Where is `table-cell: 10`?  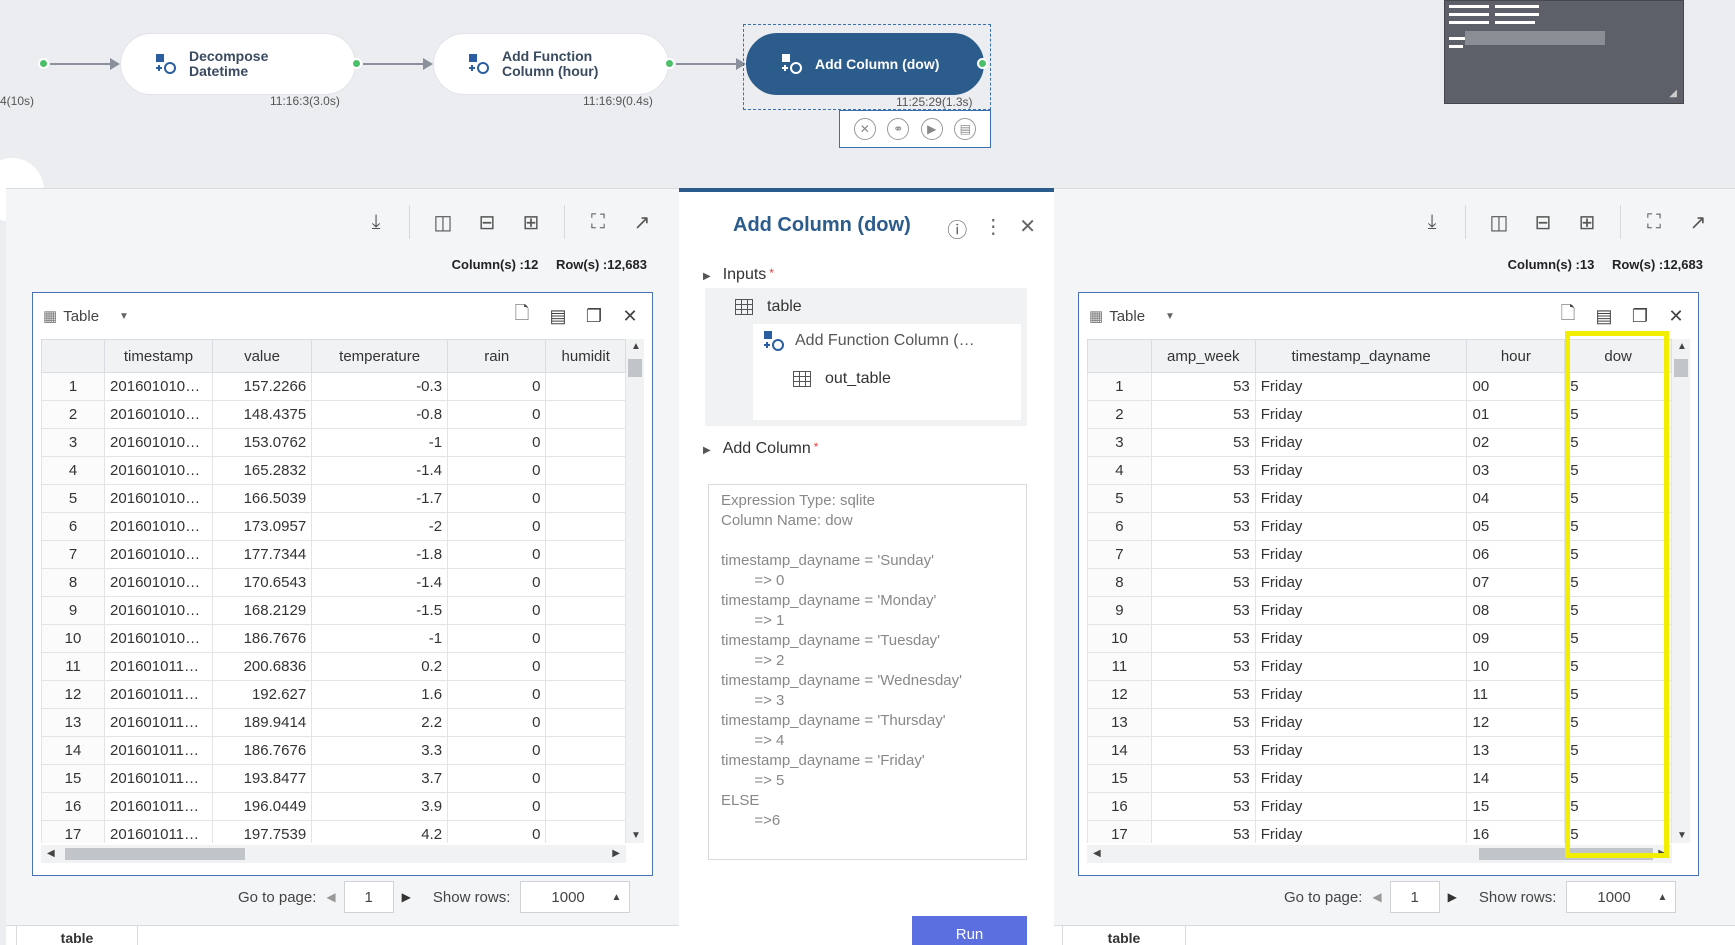 table-cell: 10 is located at coordinates (1516, 666).